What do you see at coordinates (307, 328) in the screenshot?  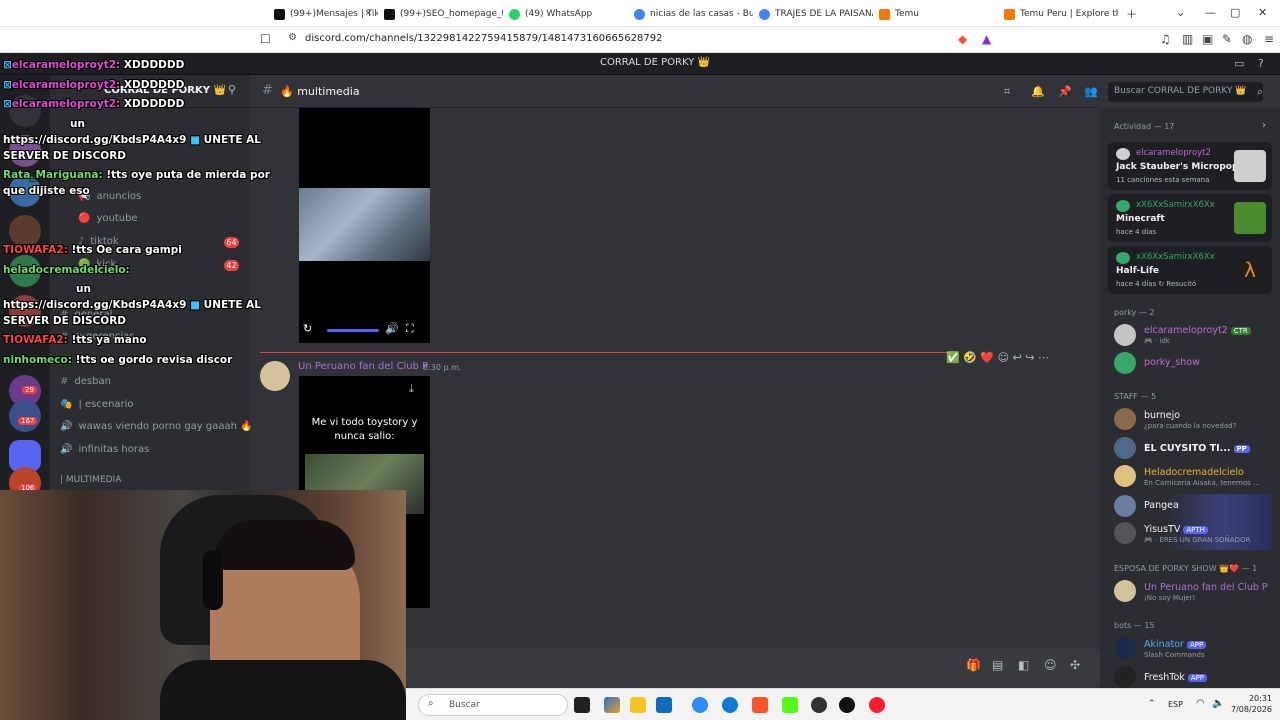 I see `replay-icon: ↻` at bounding box center [307, 328].